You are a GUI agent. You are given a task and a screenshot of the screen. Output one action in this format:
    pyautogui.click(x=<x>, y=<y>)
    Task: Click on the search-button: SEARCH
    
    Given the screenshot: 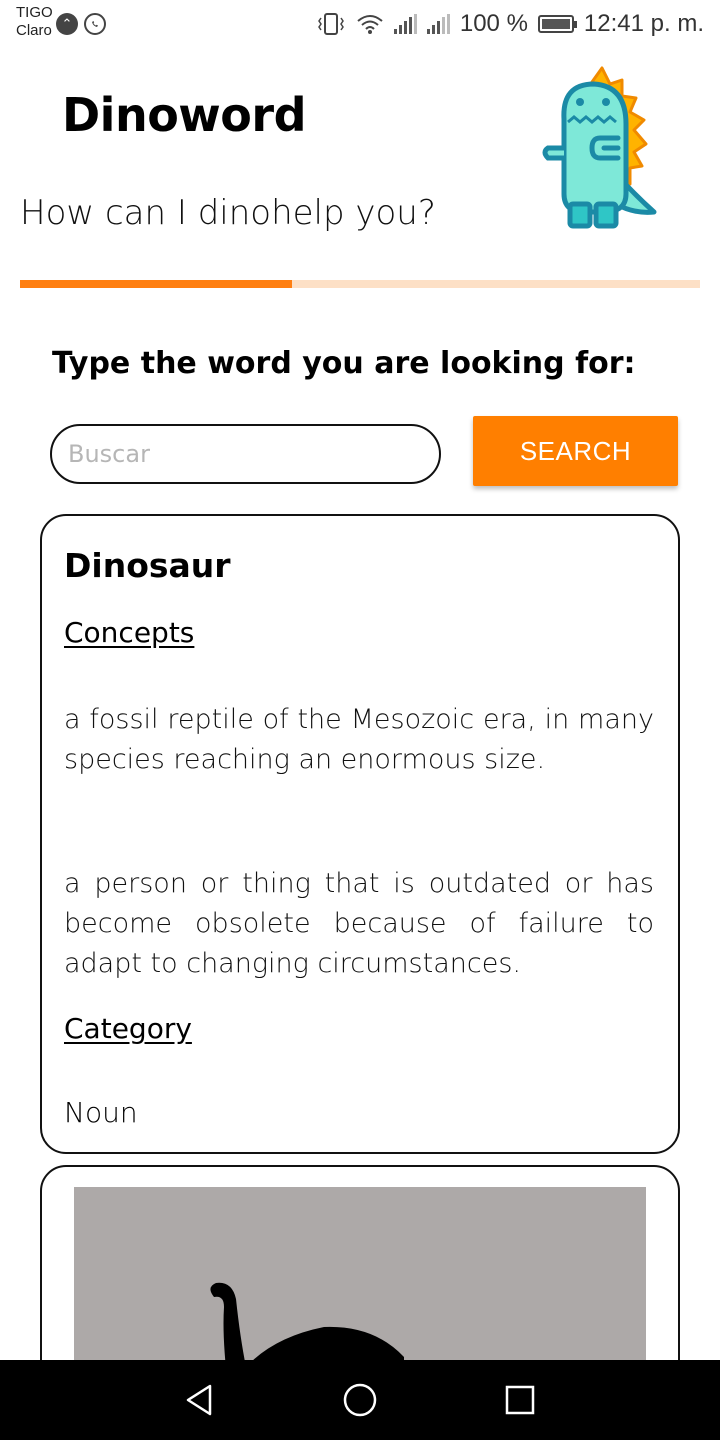 What is the action you would take?
    pyautogui.click(x=575, y=451)
    